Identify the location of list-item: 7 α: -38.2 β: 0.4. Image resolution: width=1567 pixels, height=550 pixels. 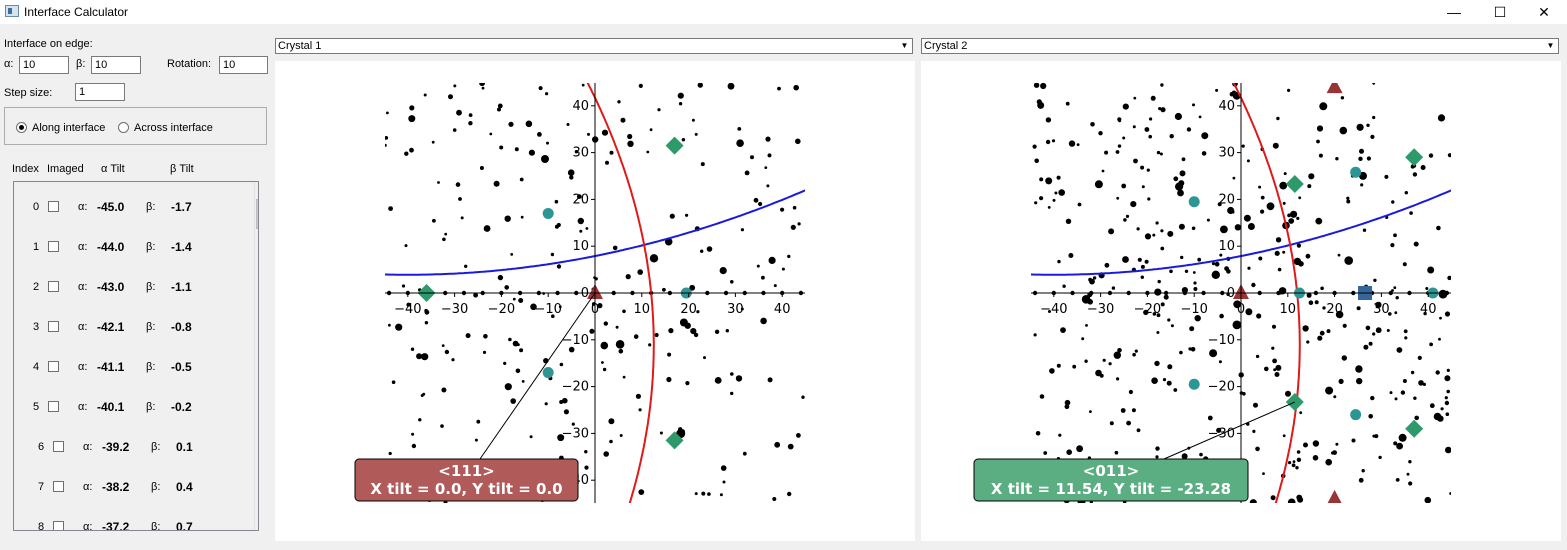
(129, 487).